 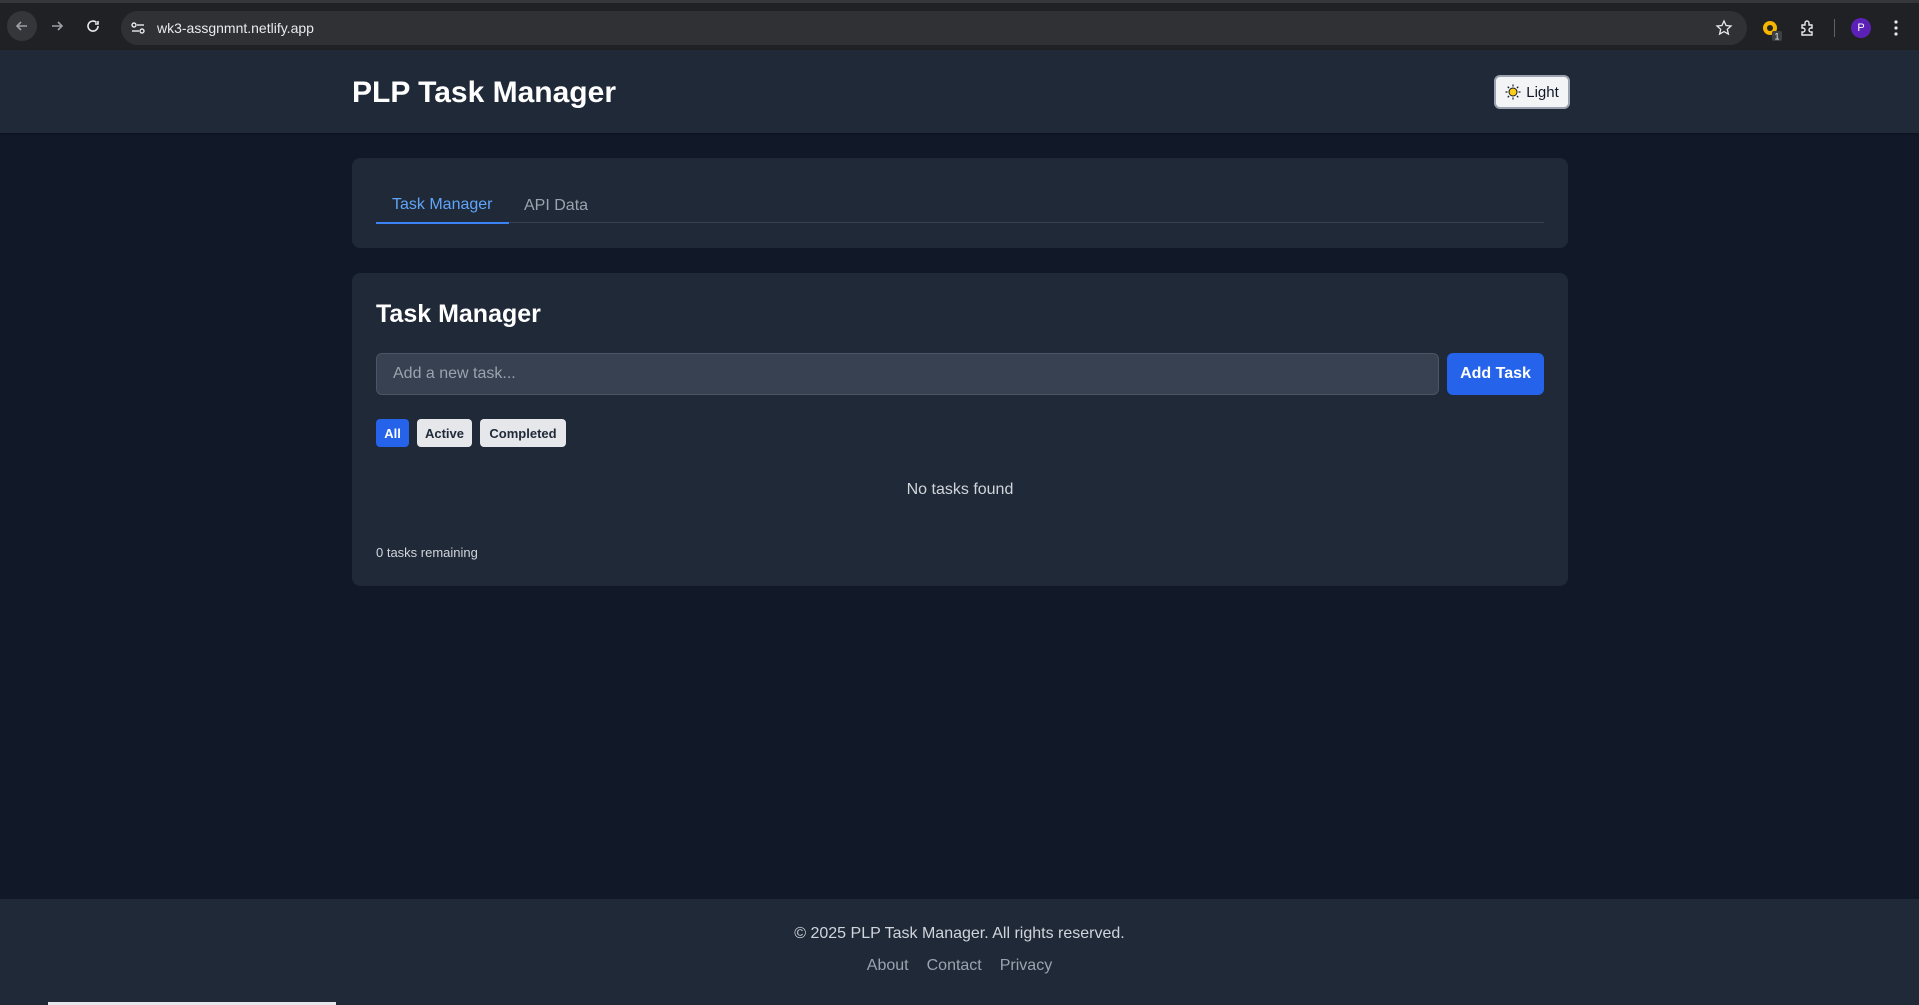 What do you see at coordinates (1772, 30) in the screenshot?
I see `extension-icon: 1` at bounding box center [1772, 30].